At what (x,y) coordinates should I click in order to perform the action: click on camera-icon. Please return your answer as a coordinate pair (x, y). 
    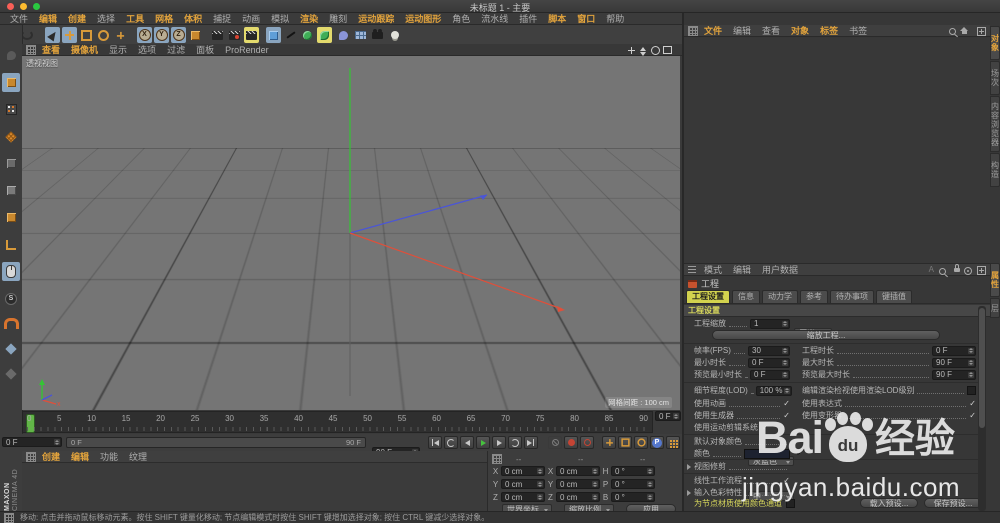
    Looking at the image, I should click on (377, 35).